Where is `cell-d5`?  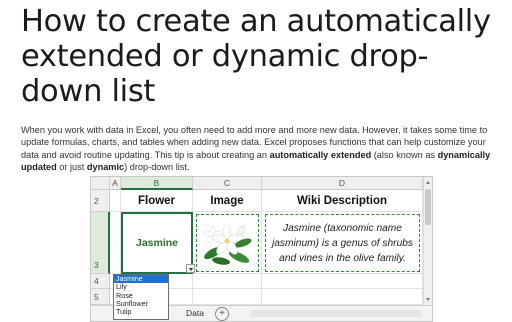
cell-d5 is located at coordinates (342, 297).